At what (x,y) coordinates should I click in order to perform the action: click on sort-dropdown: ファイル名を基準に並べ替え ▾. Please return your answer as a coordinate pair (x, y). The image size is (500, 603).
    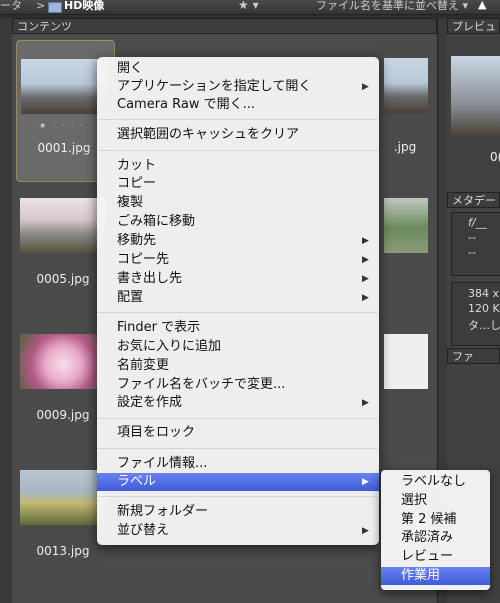
    Looking at the image, I should click on (392, 6).